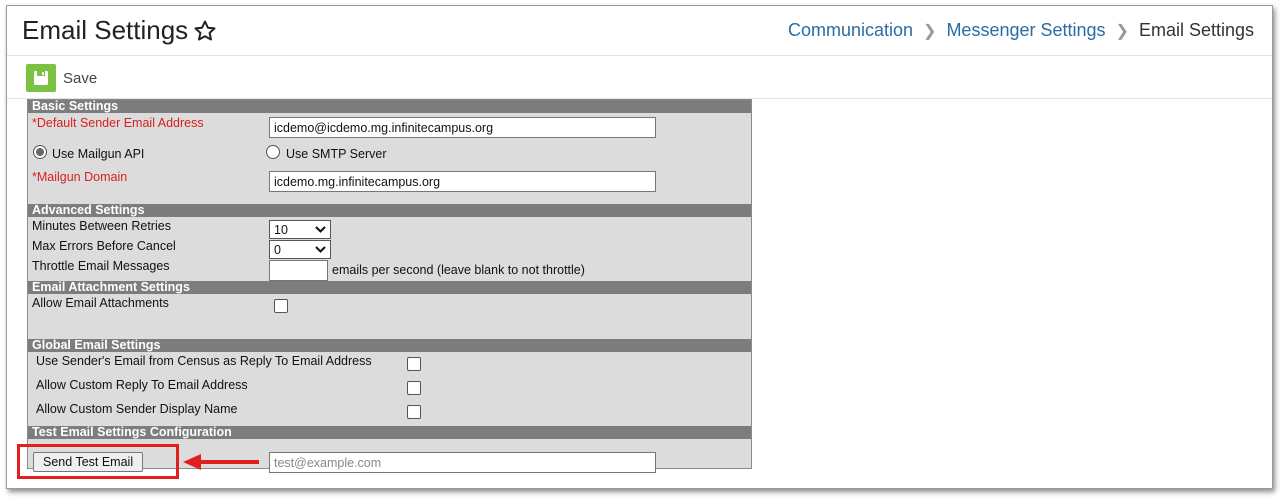 Image resolution: width=1283 pixels, height=499 pixels. What do you see at coordinates (389, 345) in the screenshot?
I see `global-settings-heading: Global Email Settings` at bounding box center [389, 345].